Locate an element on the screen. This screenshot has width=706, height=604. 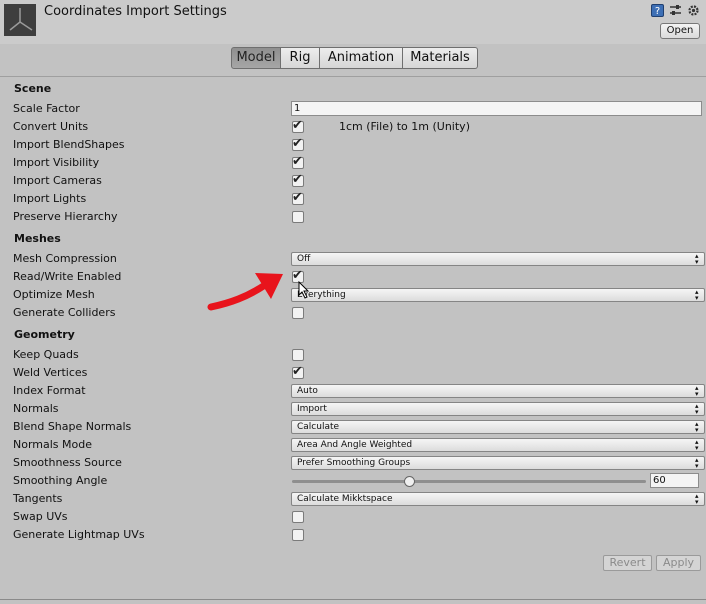
tab-model: Model is located at coordinates (256, 58).